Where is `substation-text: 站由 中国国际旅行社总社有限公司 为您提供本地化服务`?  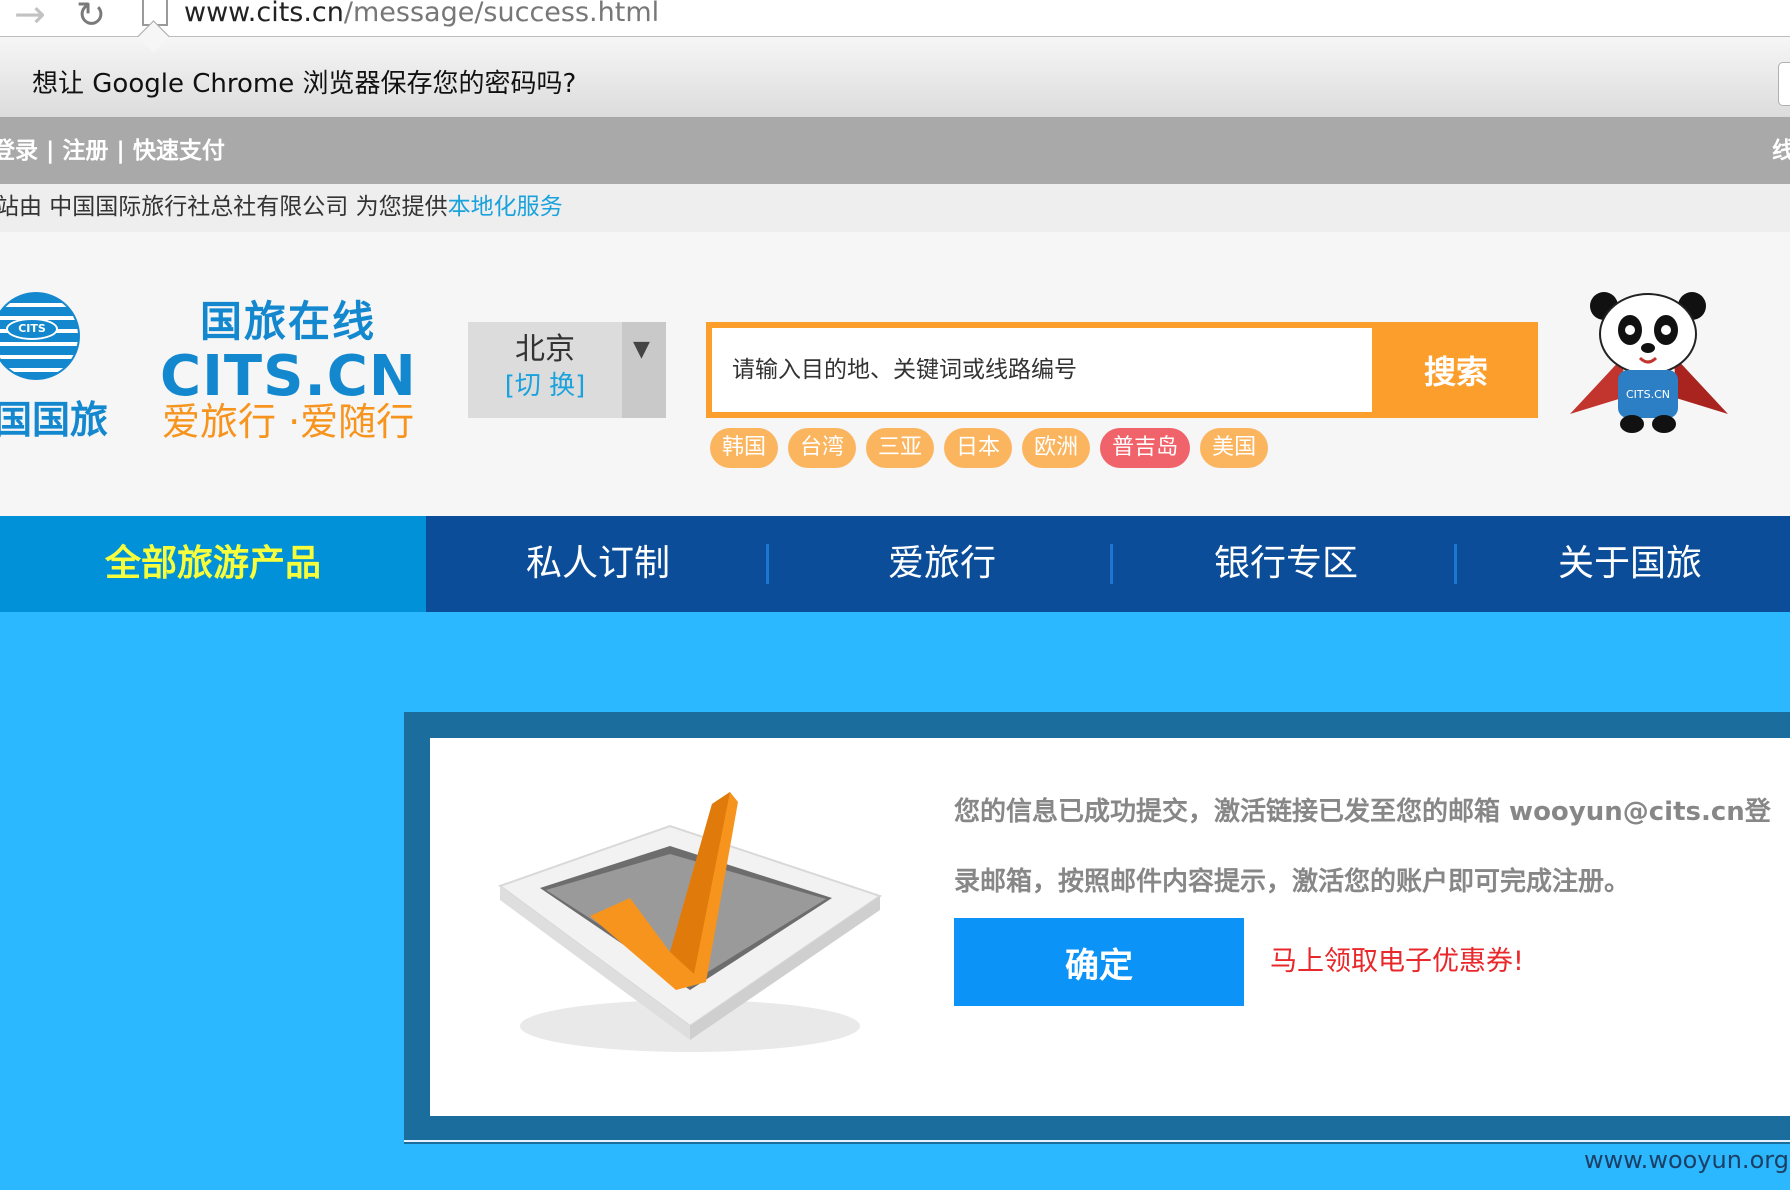 substation-text: 站由 中国国际旅行社总社有限公司 为您提供本地化服务 is located at coordinates (281, 207).